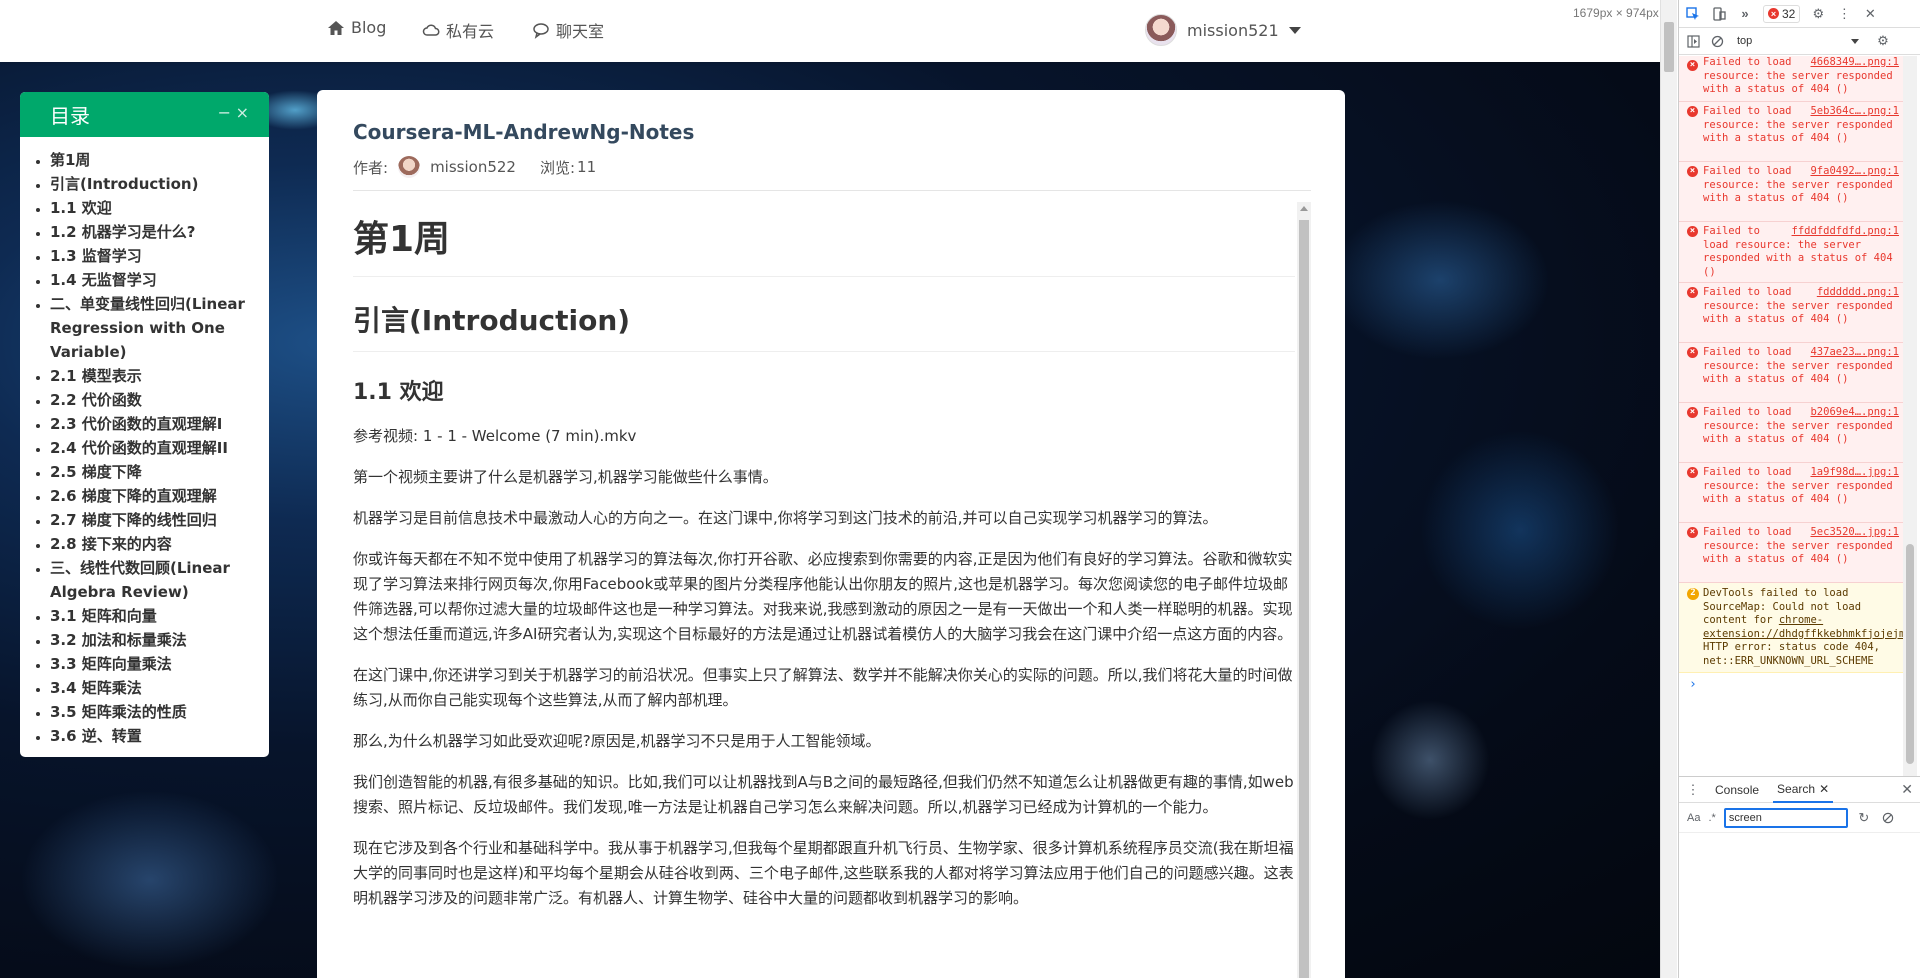 The image size is (1920, 978). I want to click on toc-item: 2.6 梯度下降的直观理解, so click(154, 496).